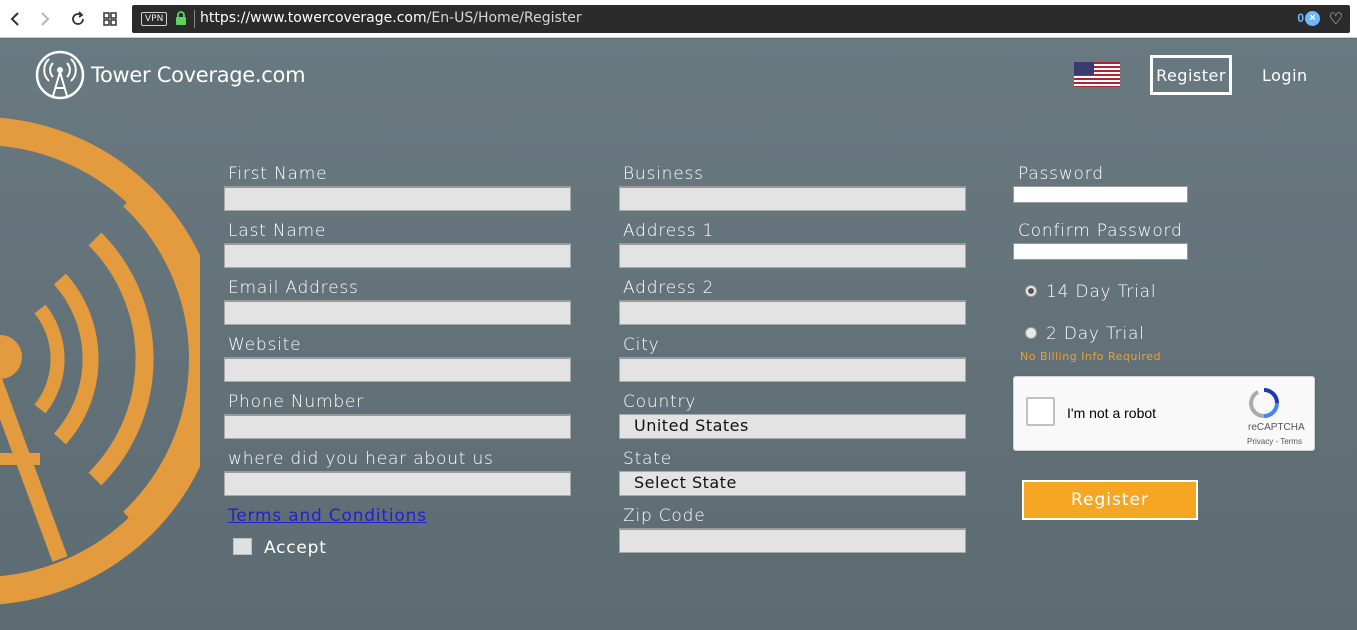 The height and width of the screenshot is (630, 1357). What do you see at coordinates (278, 174) in the screenshot?
I see `first-name-label: First Name` at bounding box center [278, 174].